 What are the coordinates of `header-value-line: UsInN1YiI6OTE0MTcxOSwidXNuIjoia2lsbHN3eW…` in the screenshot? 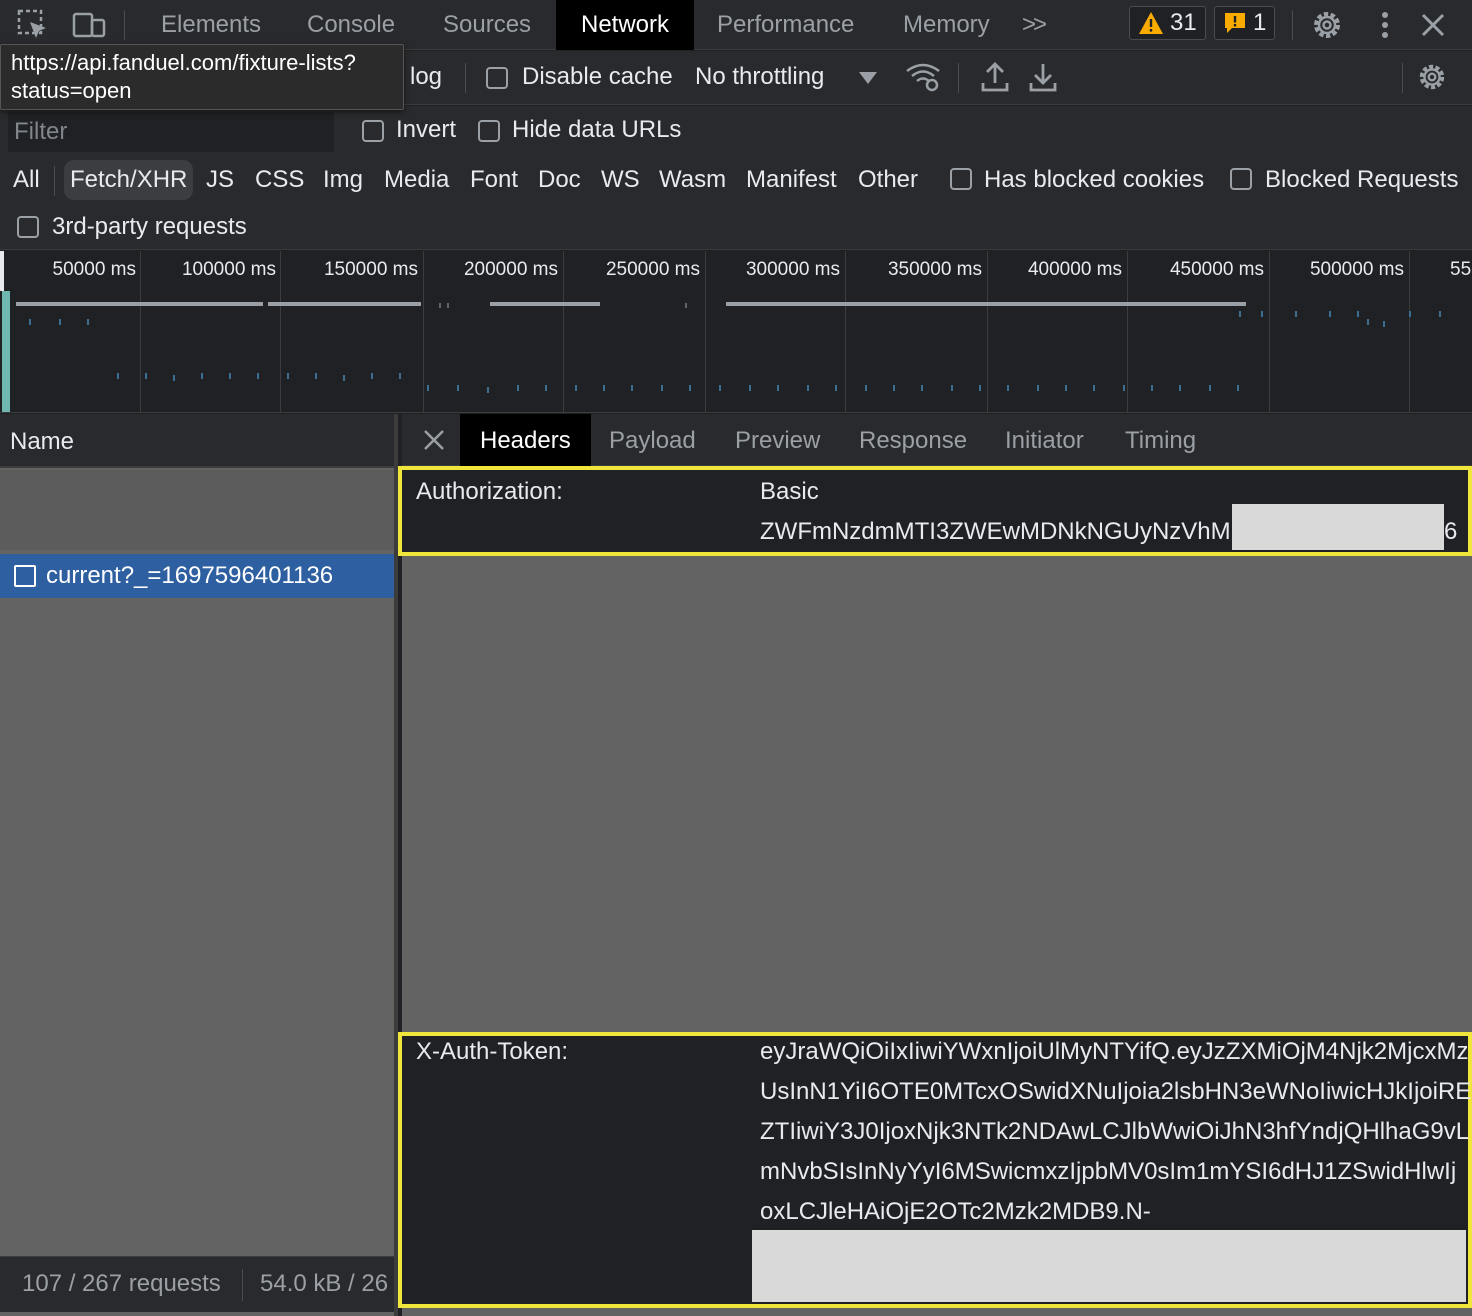 It's located at (1116, 1091).